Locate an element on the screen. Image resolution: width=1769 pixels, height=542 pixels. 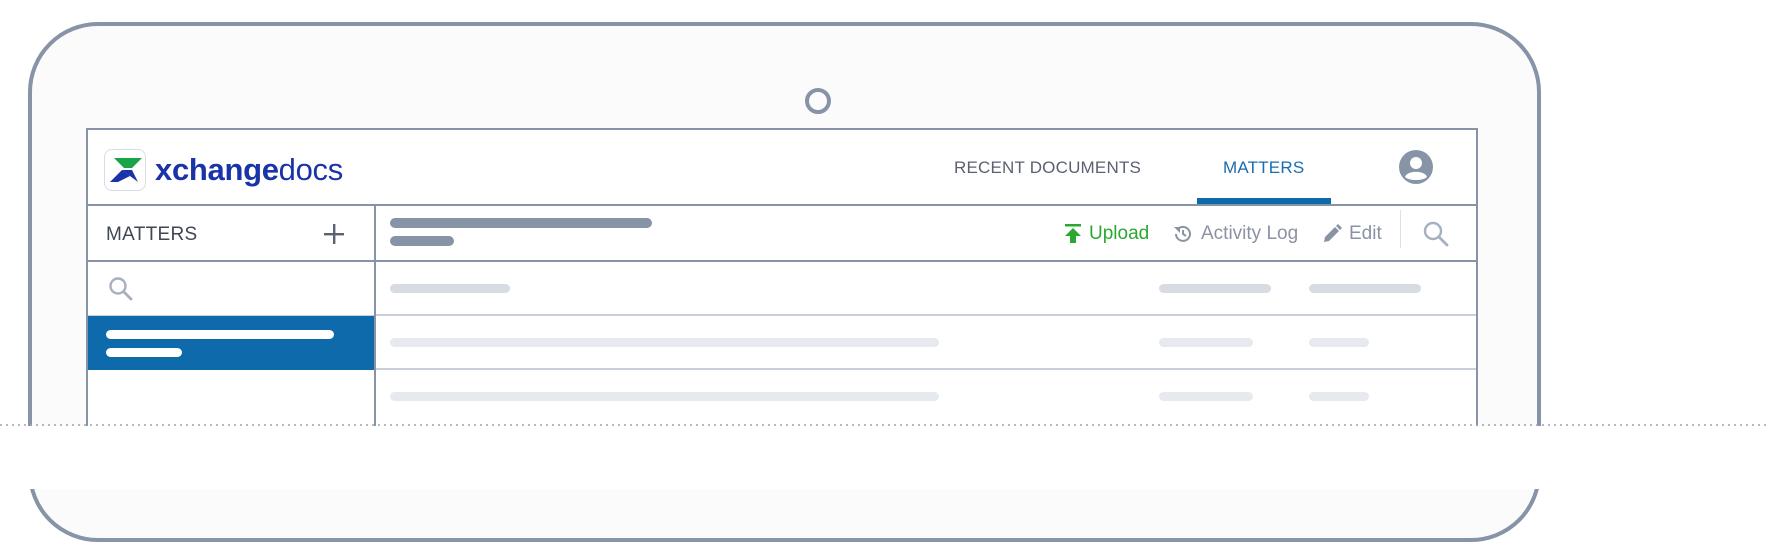
user-circle-icon is located at coordinates (1416, 167).